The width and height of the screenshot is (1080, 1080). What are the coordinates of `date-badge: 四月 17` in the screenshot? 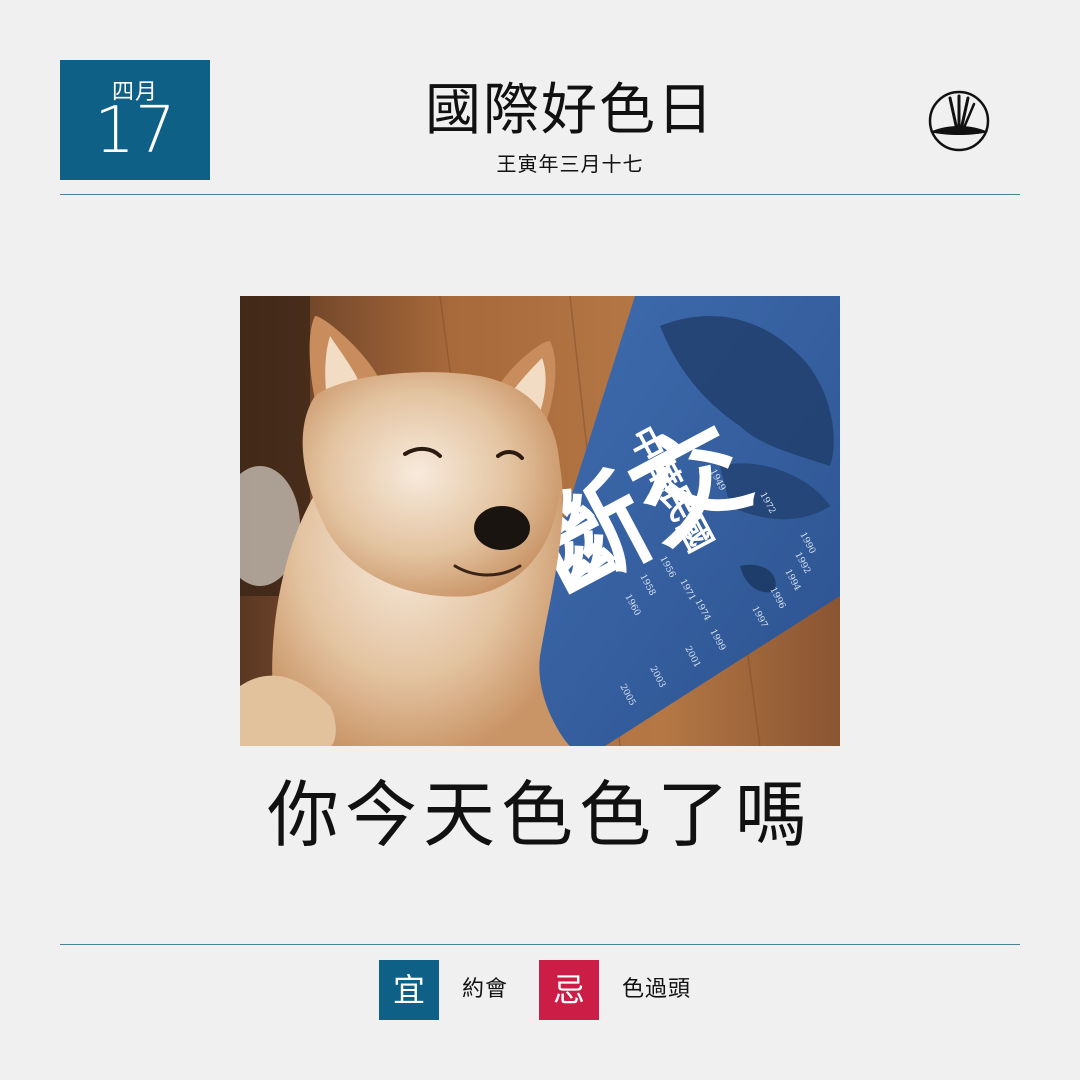 It's located at (135, 120).